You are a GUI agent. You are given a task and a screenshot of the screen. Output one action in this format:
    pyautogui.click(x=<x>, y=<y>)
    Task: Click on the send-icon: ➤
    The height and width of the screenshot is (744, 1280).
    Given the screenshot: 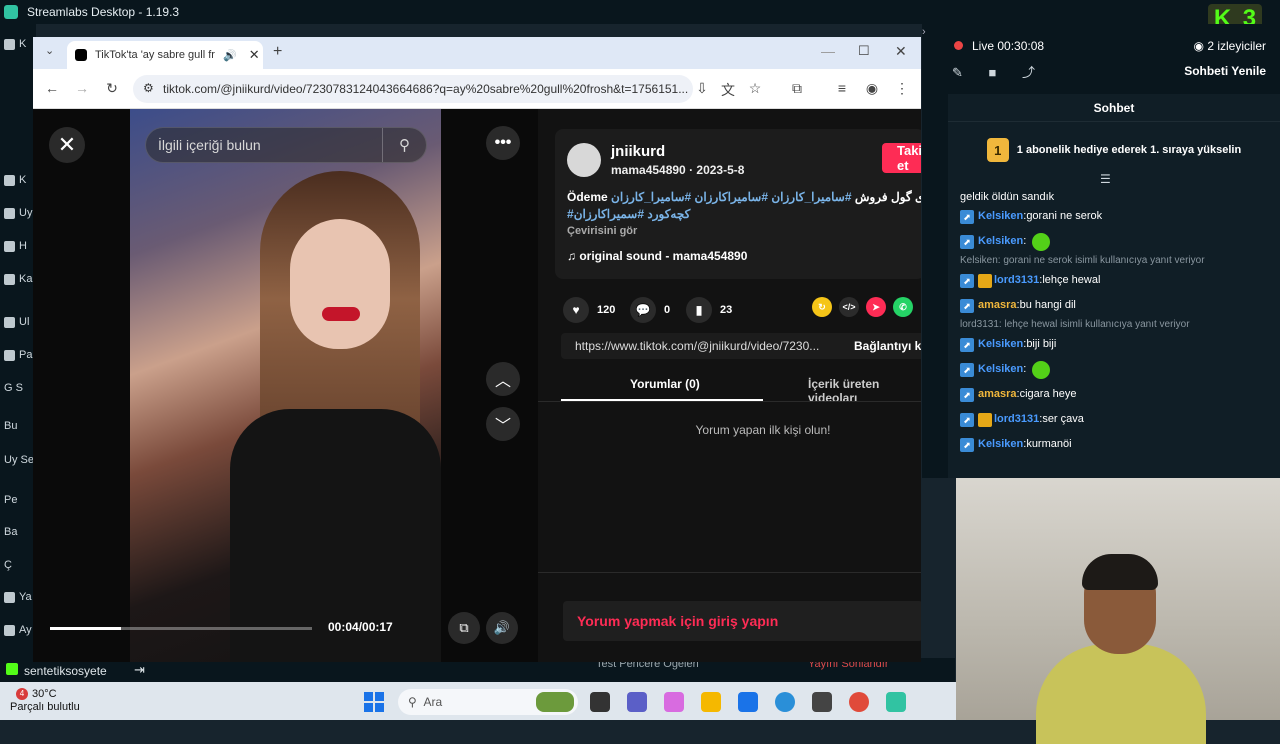 What is the action you would take?
    pyautogui.click(x=876, y=307)
    